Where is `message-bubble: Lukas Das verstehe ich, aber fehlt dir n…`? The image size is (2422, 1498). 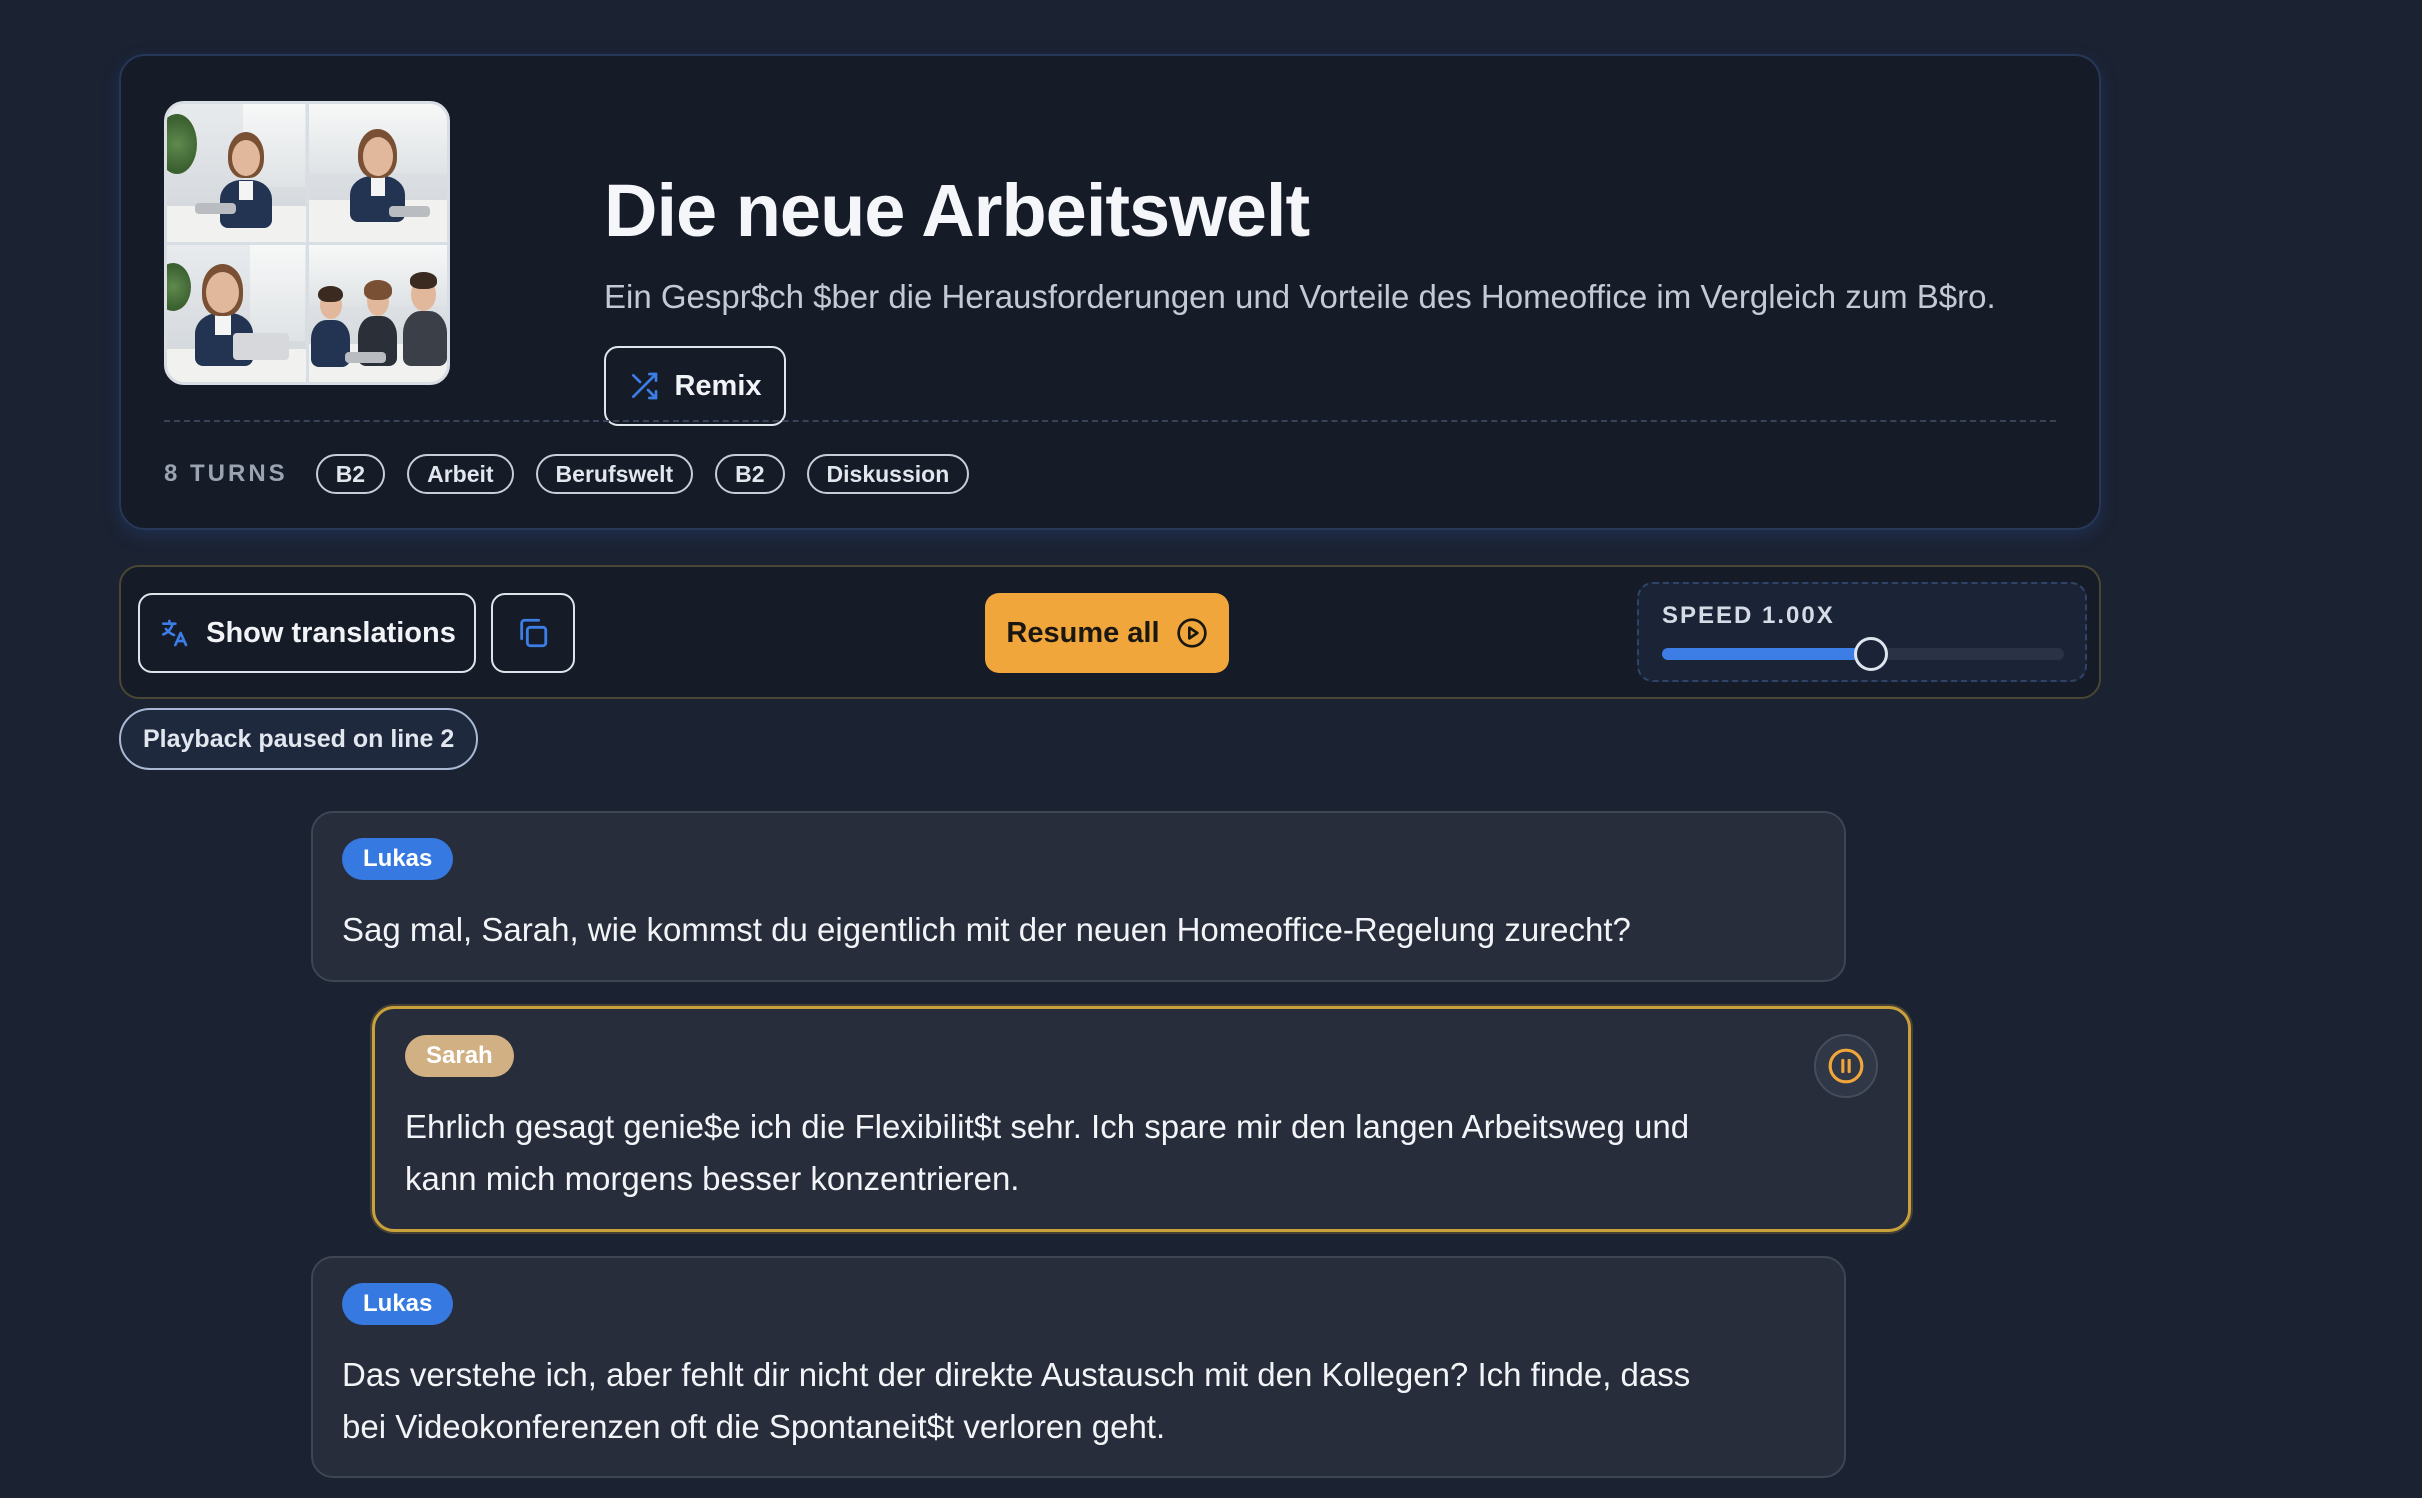
message-bubble: Lukas Das verstehe ich, aber fehlt dir n… is located at coordinates (1078, 1367).